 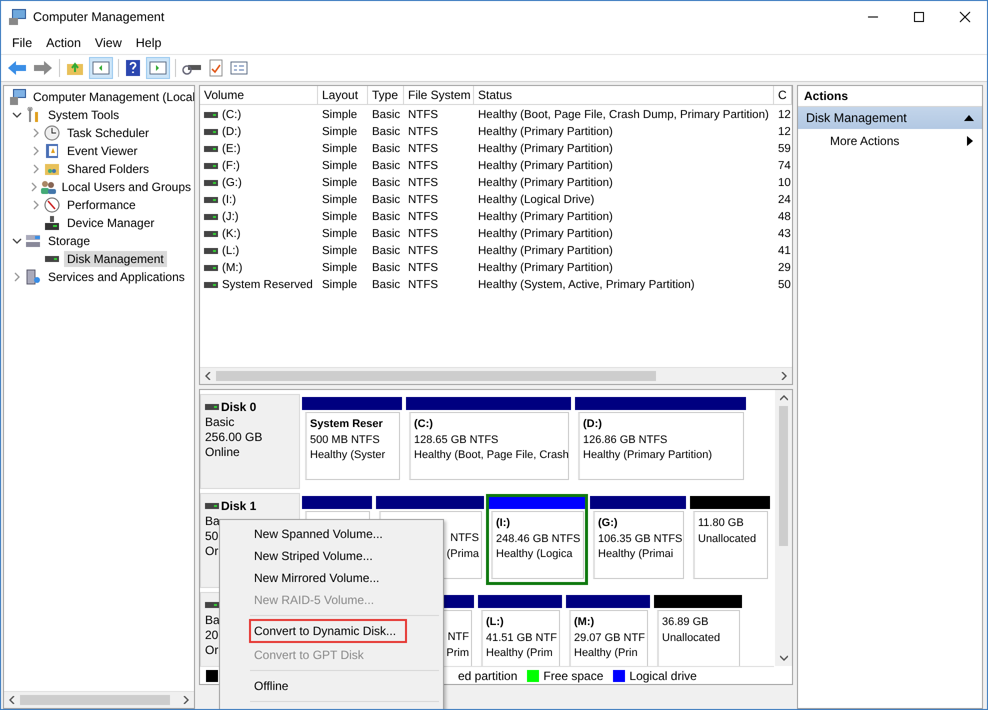 I want to click on partition-text: Healthy (Primai, so click(x=636, y=554).